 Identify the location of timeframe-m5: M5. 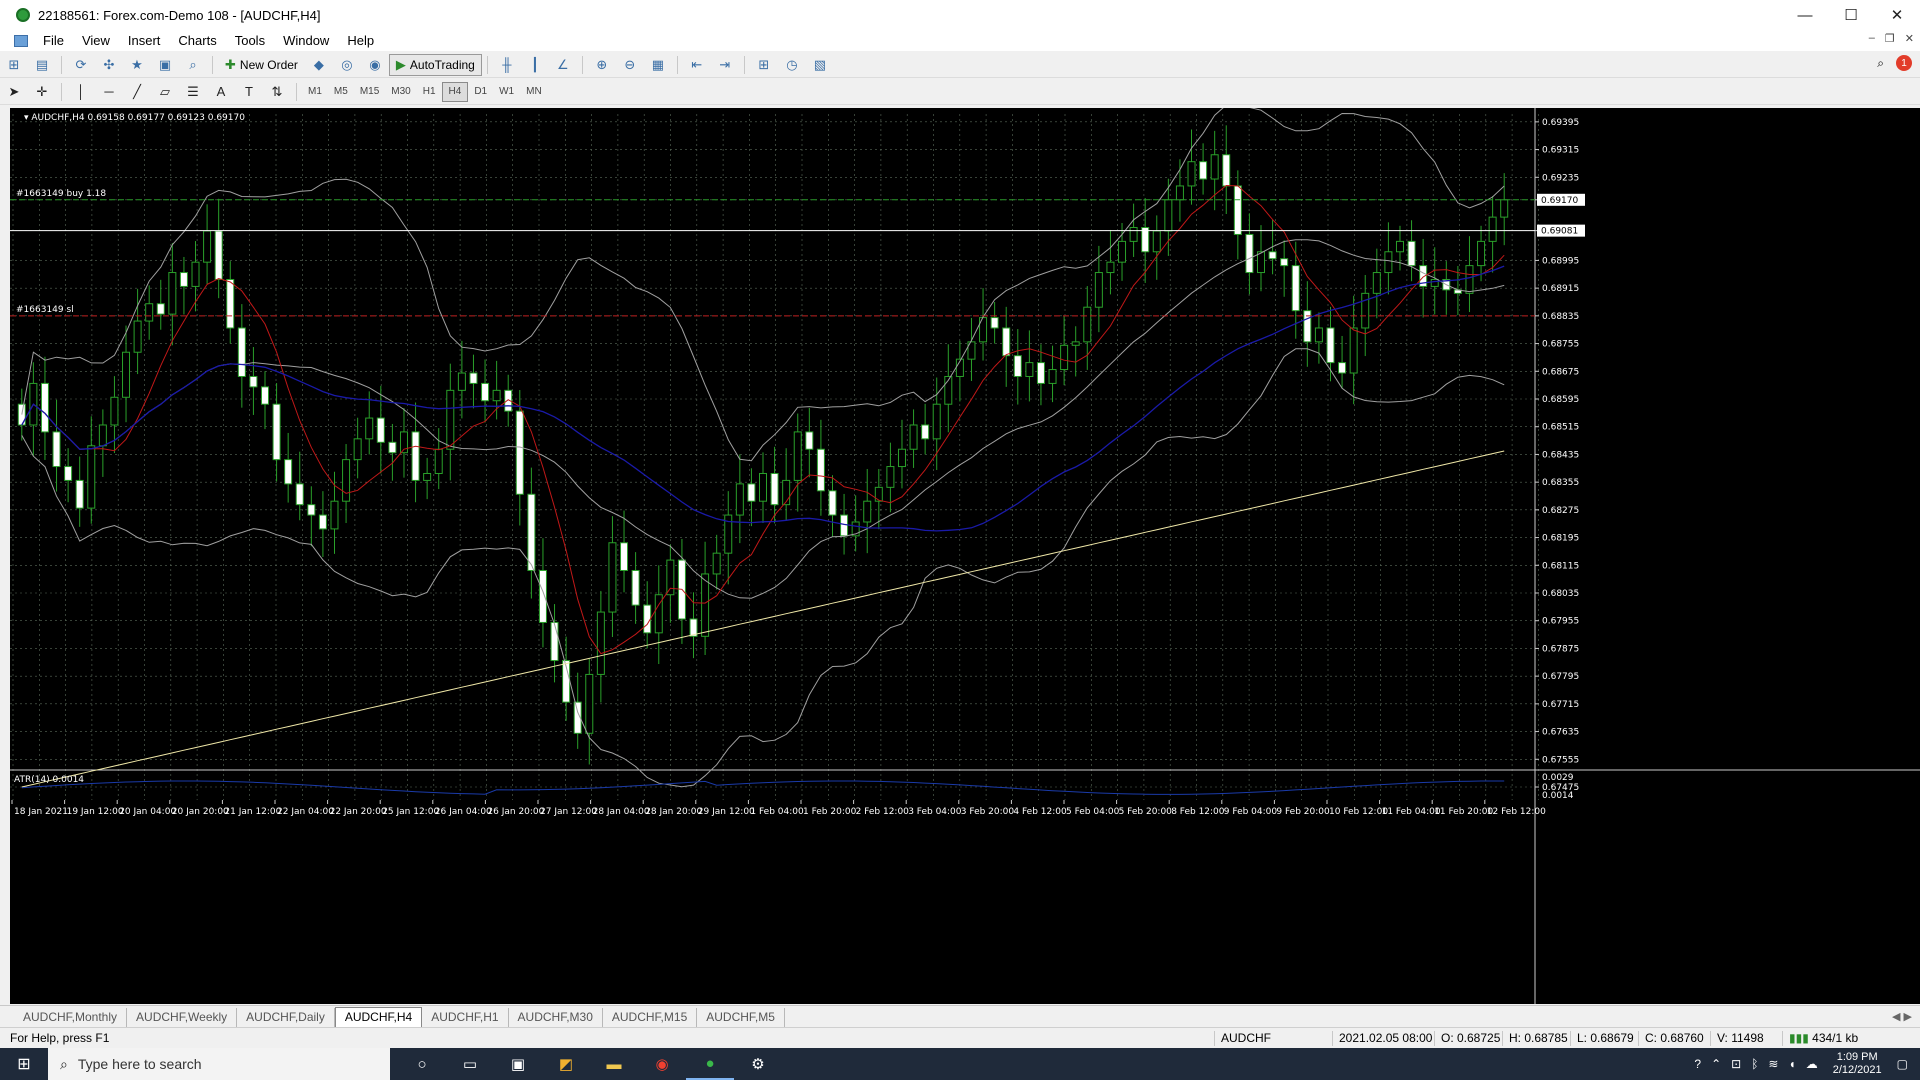
(341, 92).